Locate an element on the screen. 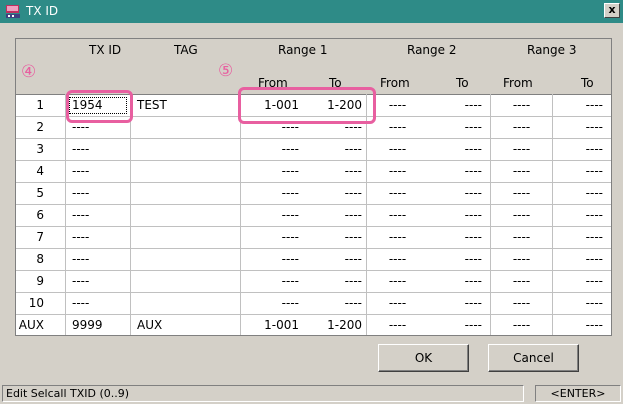 This screenshot has width=623, height=404. table-row: 8 ---- ---- ---- ---- ---- ---- ---- is located at coordinates (313, 259).